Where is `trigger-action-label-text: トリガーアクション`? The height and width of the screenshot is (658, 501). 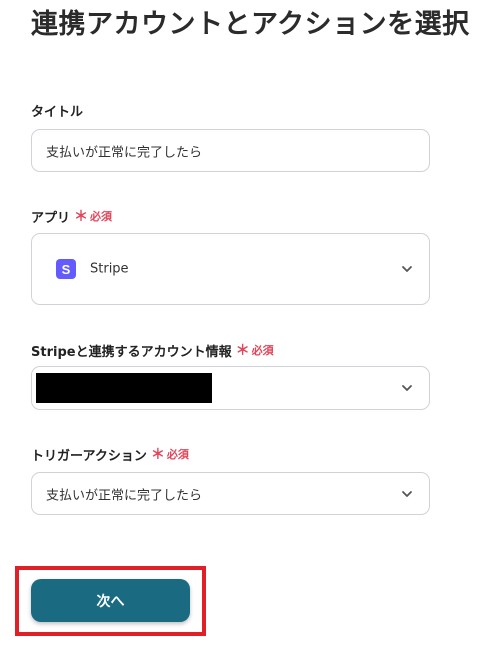
trigger-action-label-text: トリガーアクション is located at coordinates (89, 456).